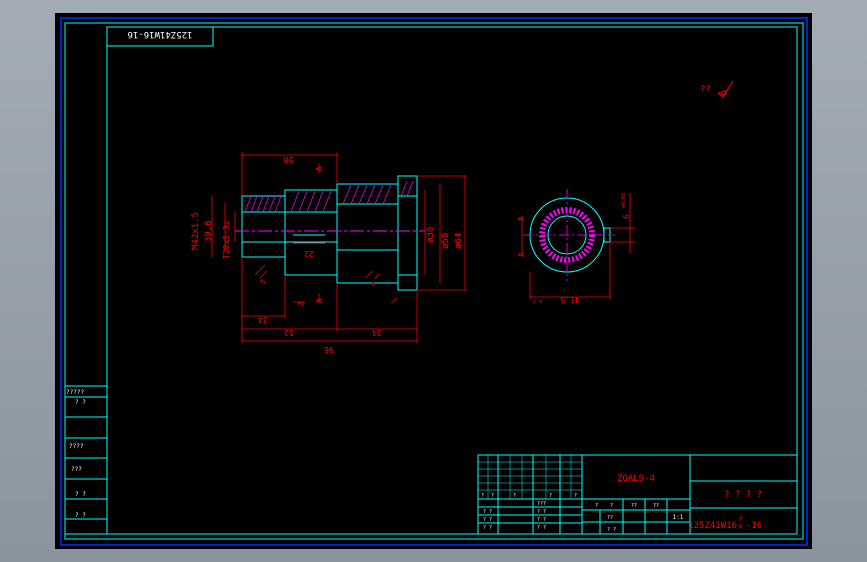 This screenshot has width=867, height=562. What do you see at coordinates (636, 479) in the screenshot?
I see `part-name: ZQAL9-4` at bounding box center [636, 479].